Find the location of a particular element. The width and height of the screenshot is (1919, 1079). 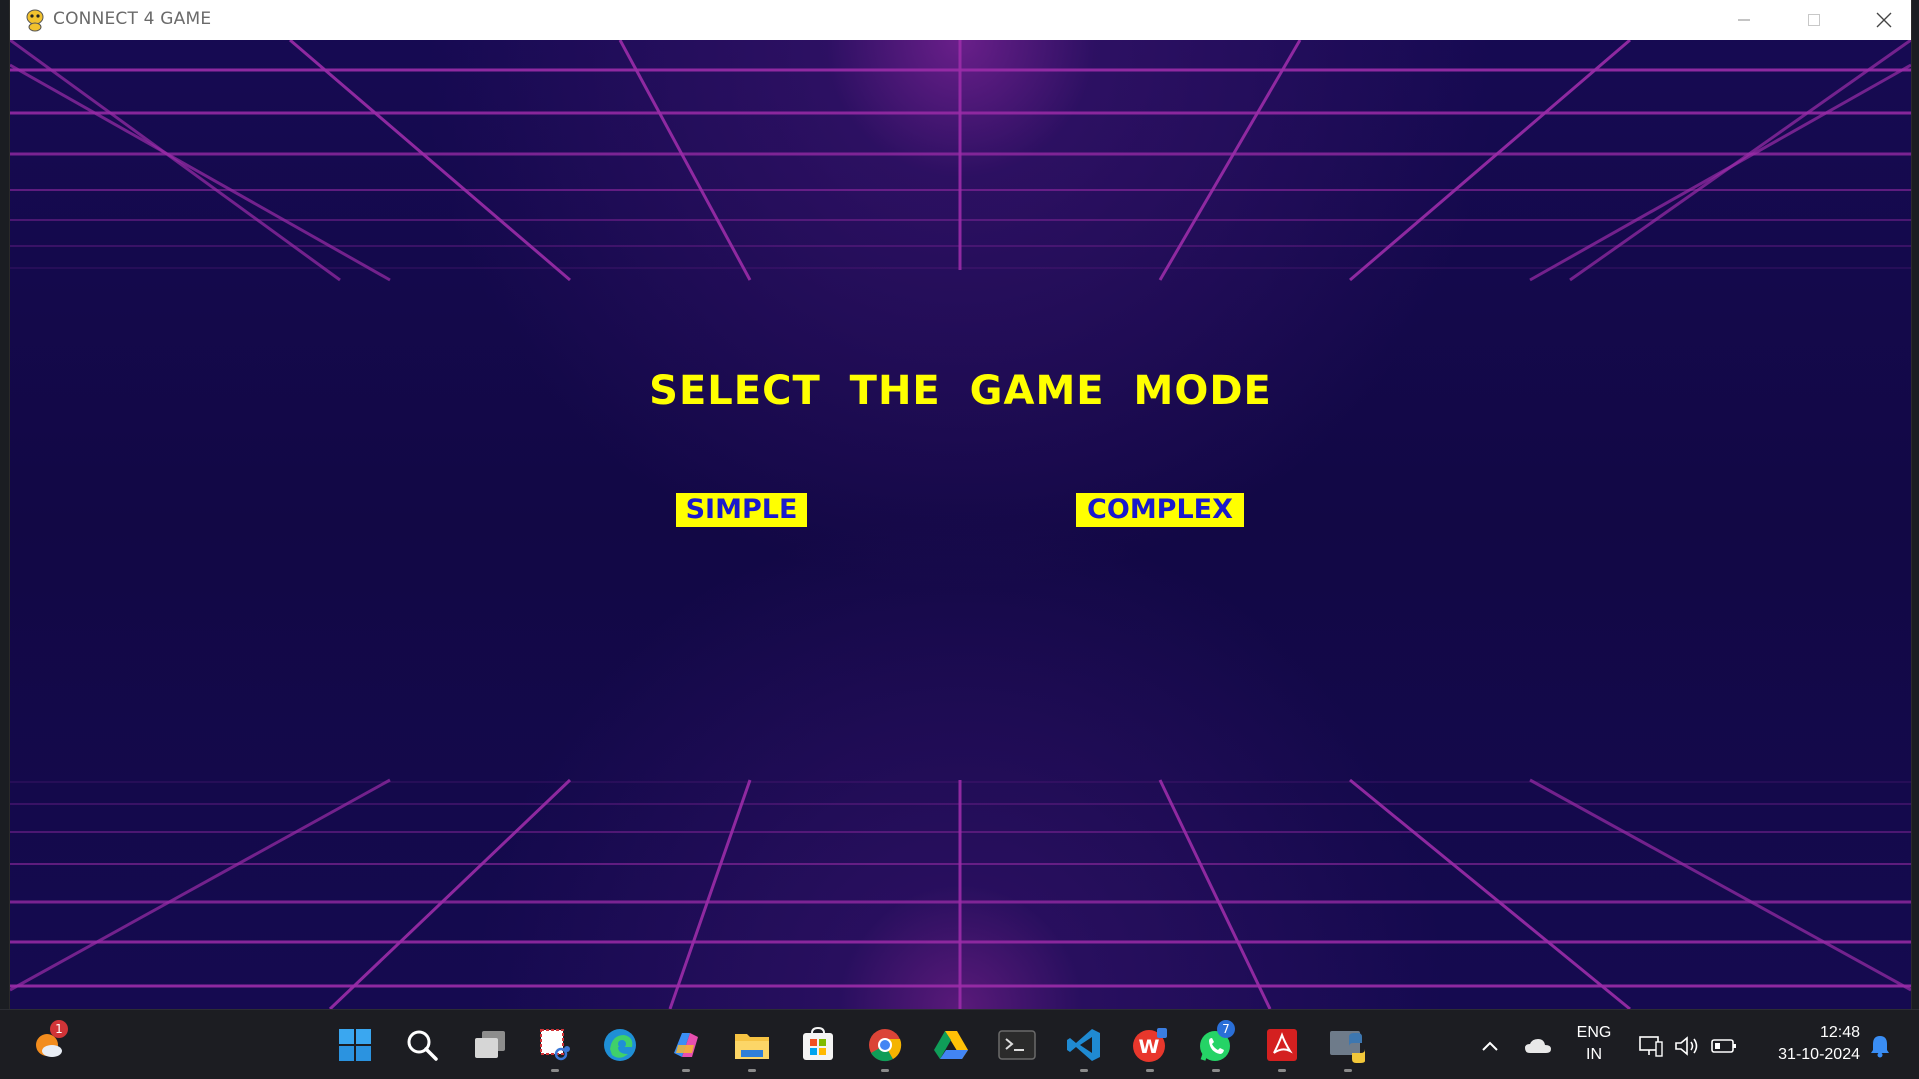

task-view-button is located at coordinates (490, 1045).